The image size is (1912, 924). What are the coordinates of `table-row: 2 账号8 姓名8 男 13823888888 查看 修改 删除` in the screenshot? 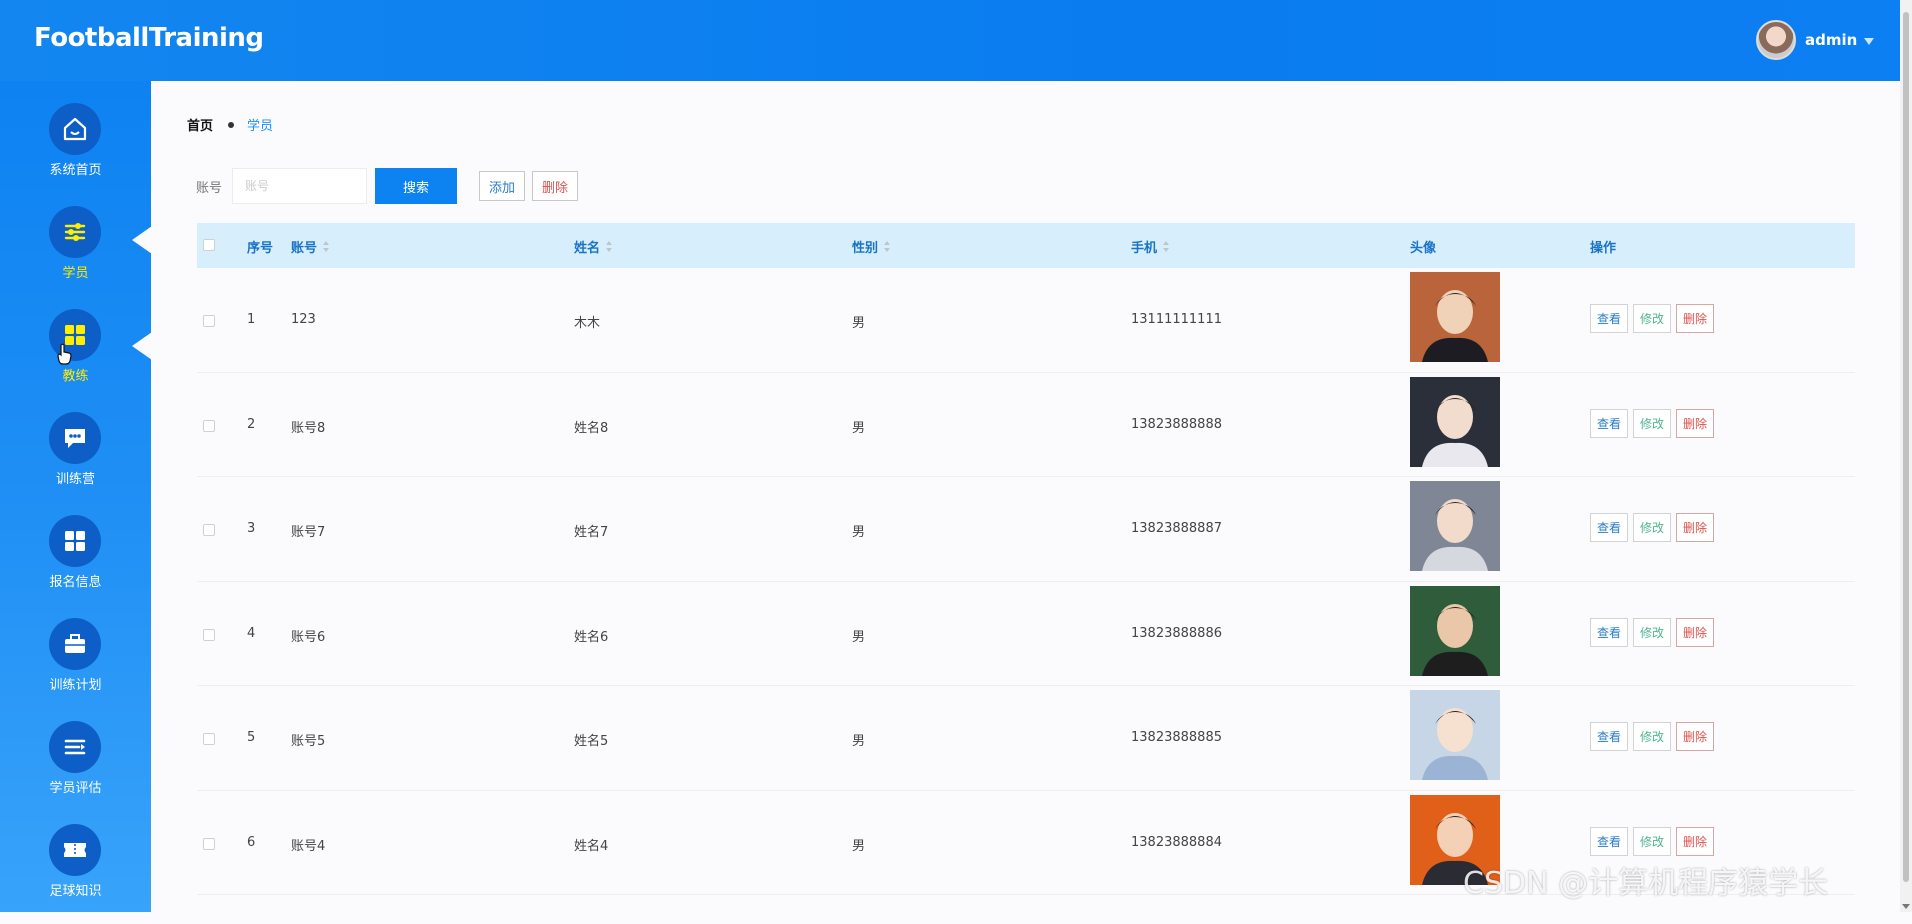 It's located at (1026, 425).